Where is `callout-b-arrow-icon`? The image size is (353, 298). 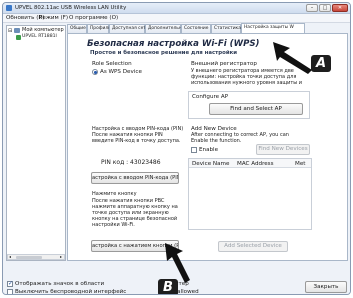
callout-b-arrow-icon is located at coordinates (177, 263).